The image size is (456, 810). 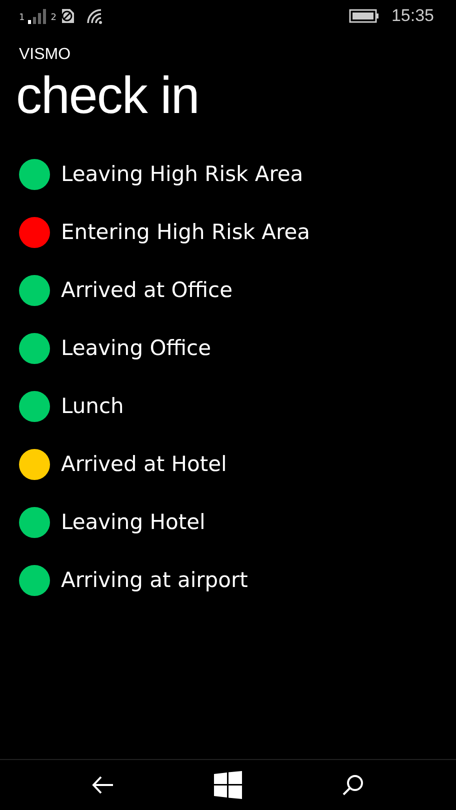 What do you see at coordinates (185, 232) in the screenshot?
I see `check-in-option: Entering High Risk Area` at bounding box center [185, 232].